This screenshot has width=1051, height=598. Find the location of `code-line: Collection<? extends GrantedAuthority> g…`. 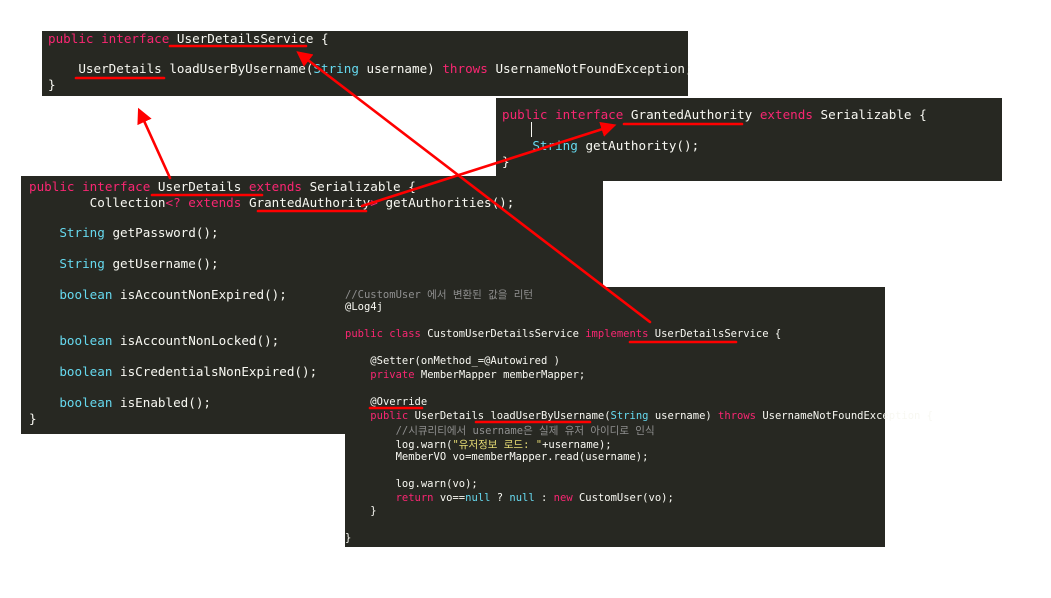

code-line: Collection<? extends GrantedAuthority> g… is located at coordinates (272, 202).